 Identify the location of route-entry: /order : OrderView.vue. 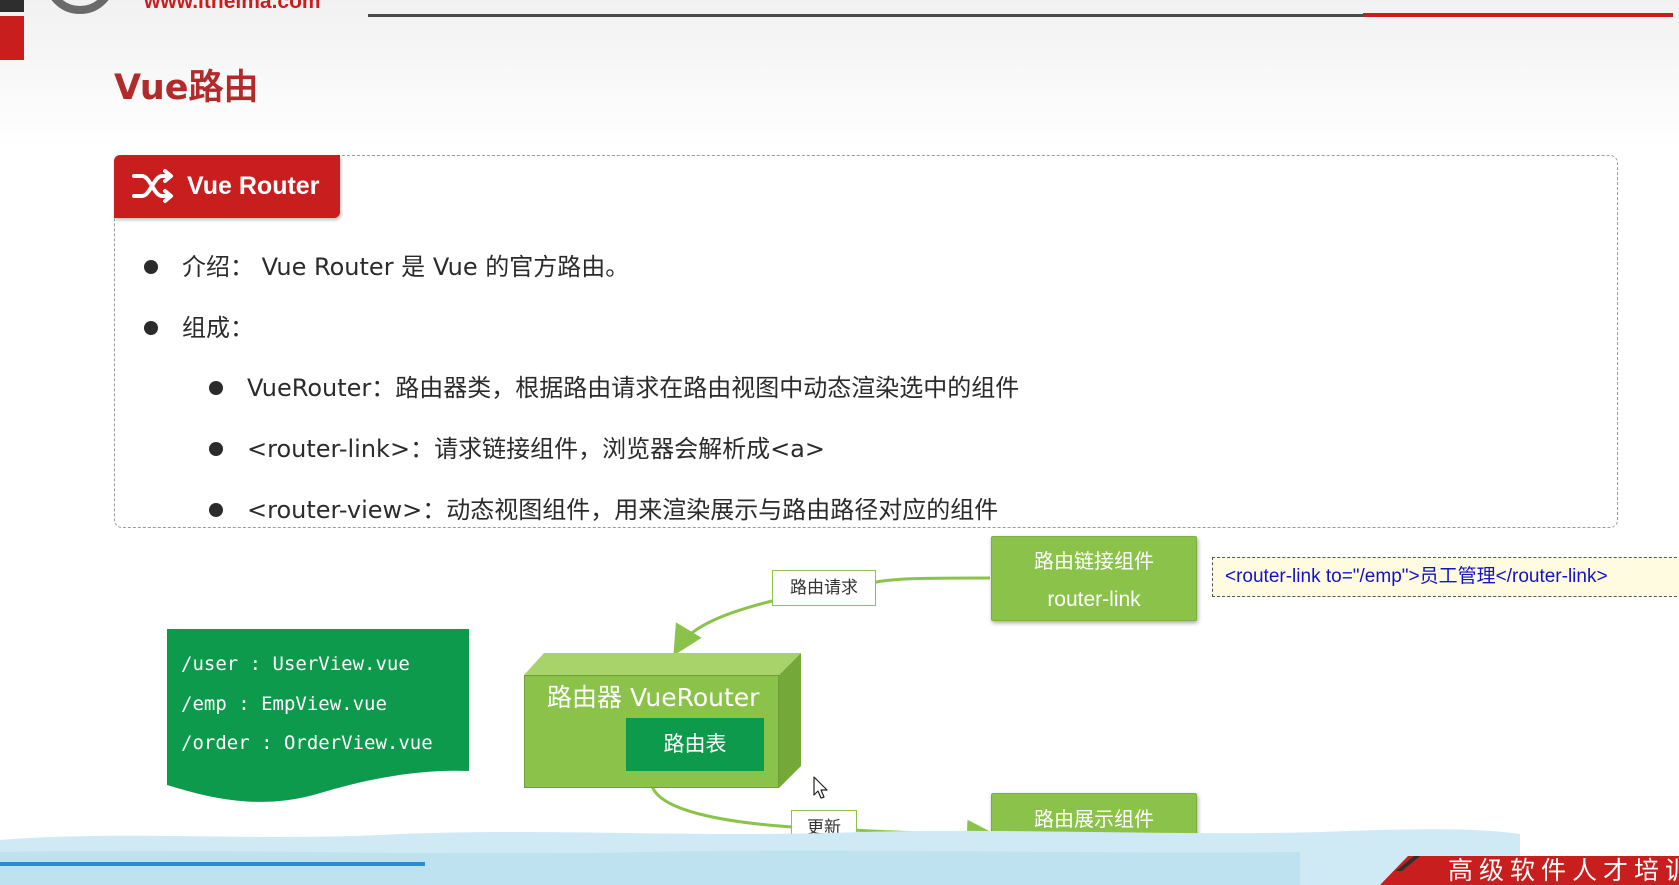
(307, 743).